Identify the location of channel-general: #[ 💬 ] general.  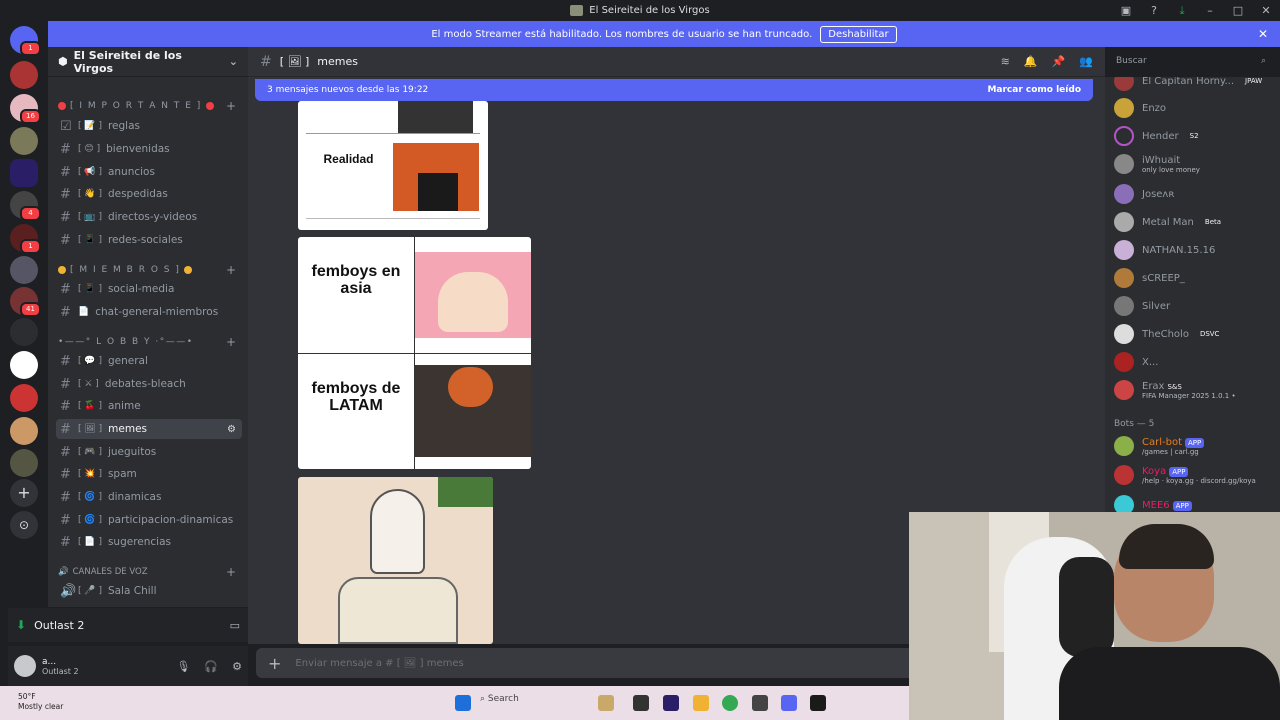
(149, 361).